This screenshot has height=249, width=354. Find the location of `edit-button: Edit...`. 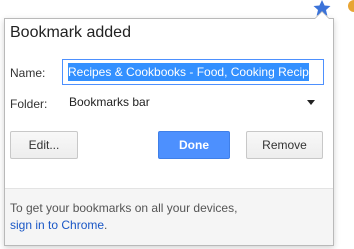

edit-button: Edit... is located at coordinates (44, 145).